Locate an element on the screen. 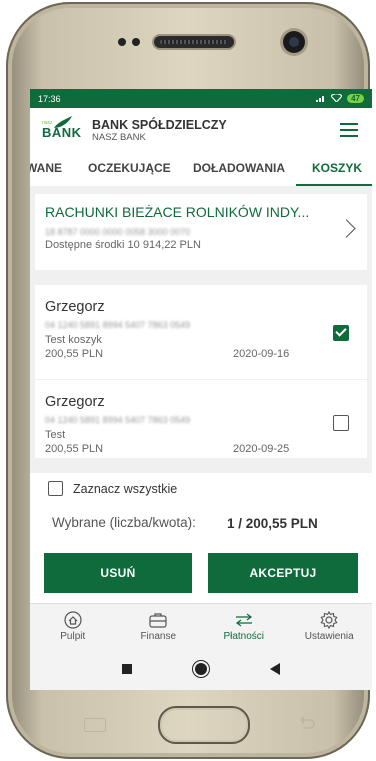  delete-button: USUŃ is located at coordinates (118, 573).